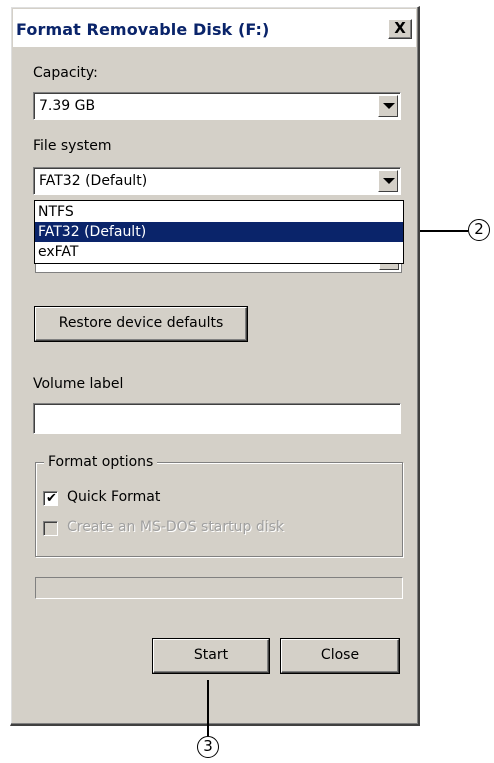 The height and width of the screenshot is (763, 494). What do you see at coordinates (113, 497) in the screenshot?
I see `quick-format-label: Quick Format` at bounding box center [113, 497].